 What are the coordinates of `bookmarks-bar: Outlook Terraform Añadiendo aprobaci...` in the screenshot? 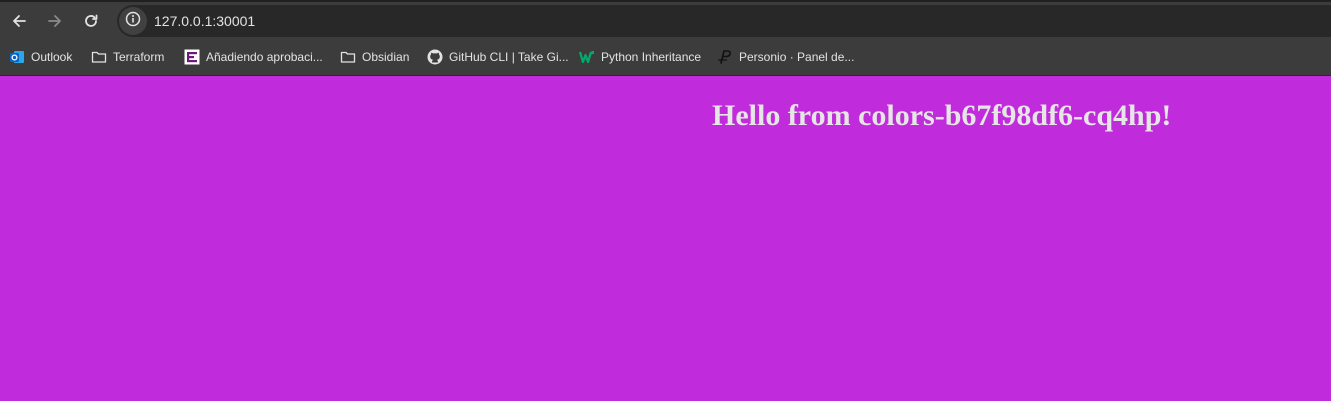 It's located at (665, 57).